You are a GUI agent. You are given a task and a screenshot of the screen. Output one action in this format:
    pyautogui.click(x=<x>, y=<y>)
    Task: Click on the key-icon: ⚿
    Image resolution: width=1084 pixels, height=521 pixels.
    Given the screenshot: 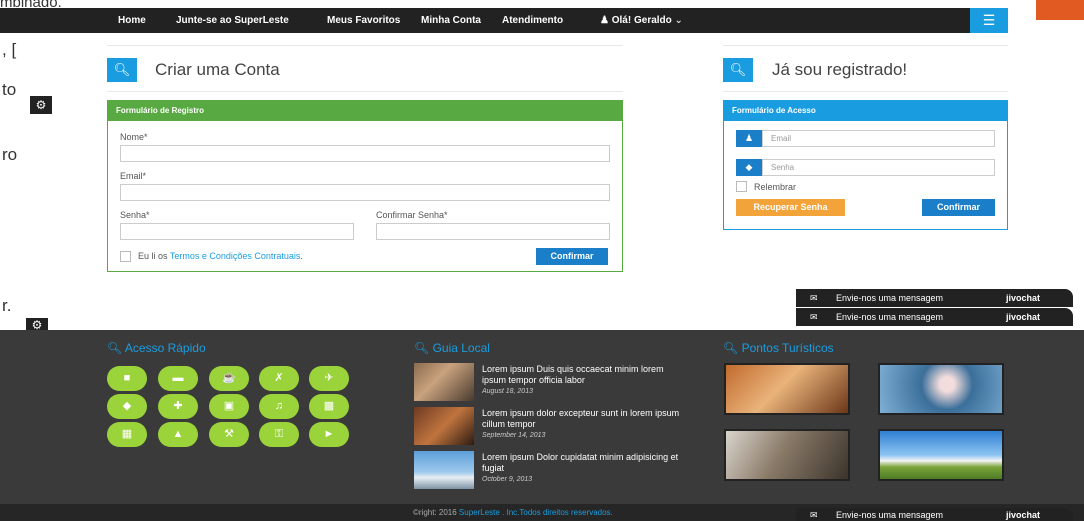 What is the action you would take?
    pyautogui.click(x=279, y=434)
    